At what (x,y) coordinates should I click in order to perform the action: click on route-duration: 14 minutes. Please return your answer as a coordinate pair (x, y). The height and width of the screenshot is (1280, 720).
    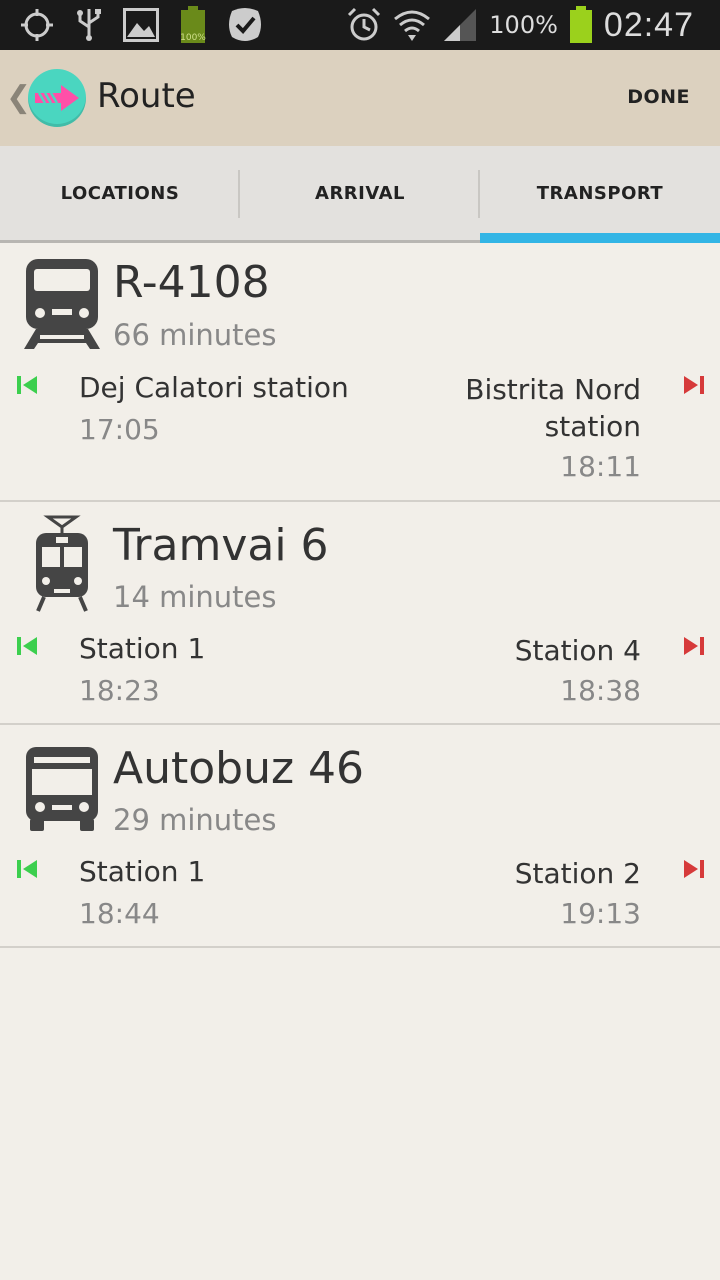
    Looking at the image, I should click on (195, 597).